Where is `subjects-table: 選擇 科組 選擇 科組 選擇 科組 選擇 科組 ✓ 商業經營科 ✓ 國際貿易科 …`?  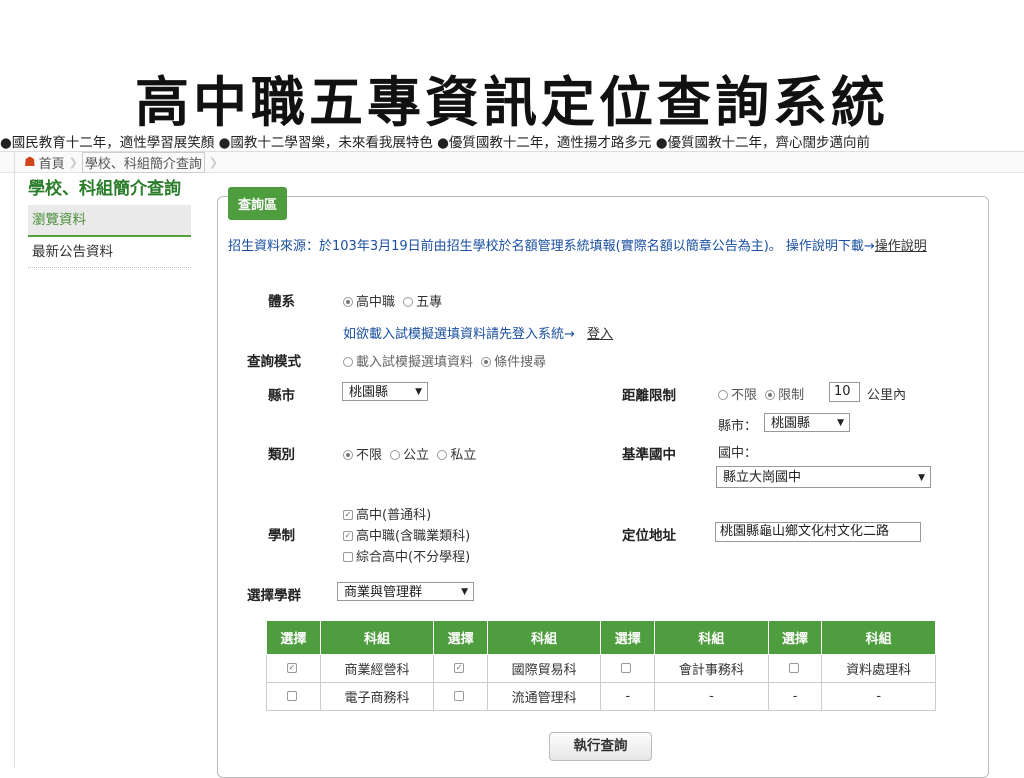
subjects-table: 選擇 科組 選擇 科組 選擇 科組 選擇 科組 ✓ 商業經營科 ✓ 國際貿易科 … is located at coordinates (601, 665).